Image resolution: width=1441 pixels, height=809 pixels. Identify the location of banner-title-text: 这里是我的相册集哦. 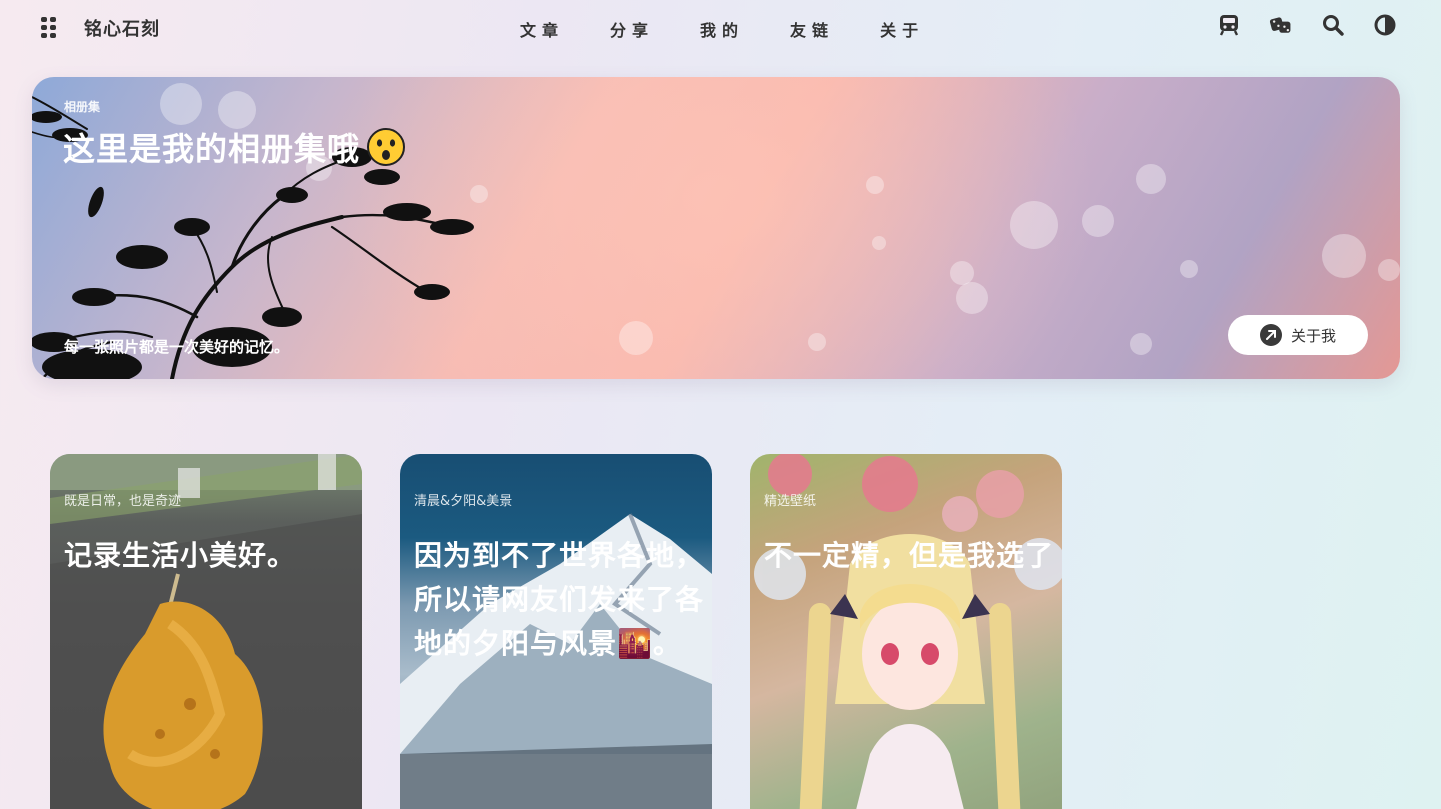
(212, 149).